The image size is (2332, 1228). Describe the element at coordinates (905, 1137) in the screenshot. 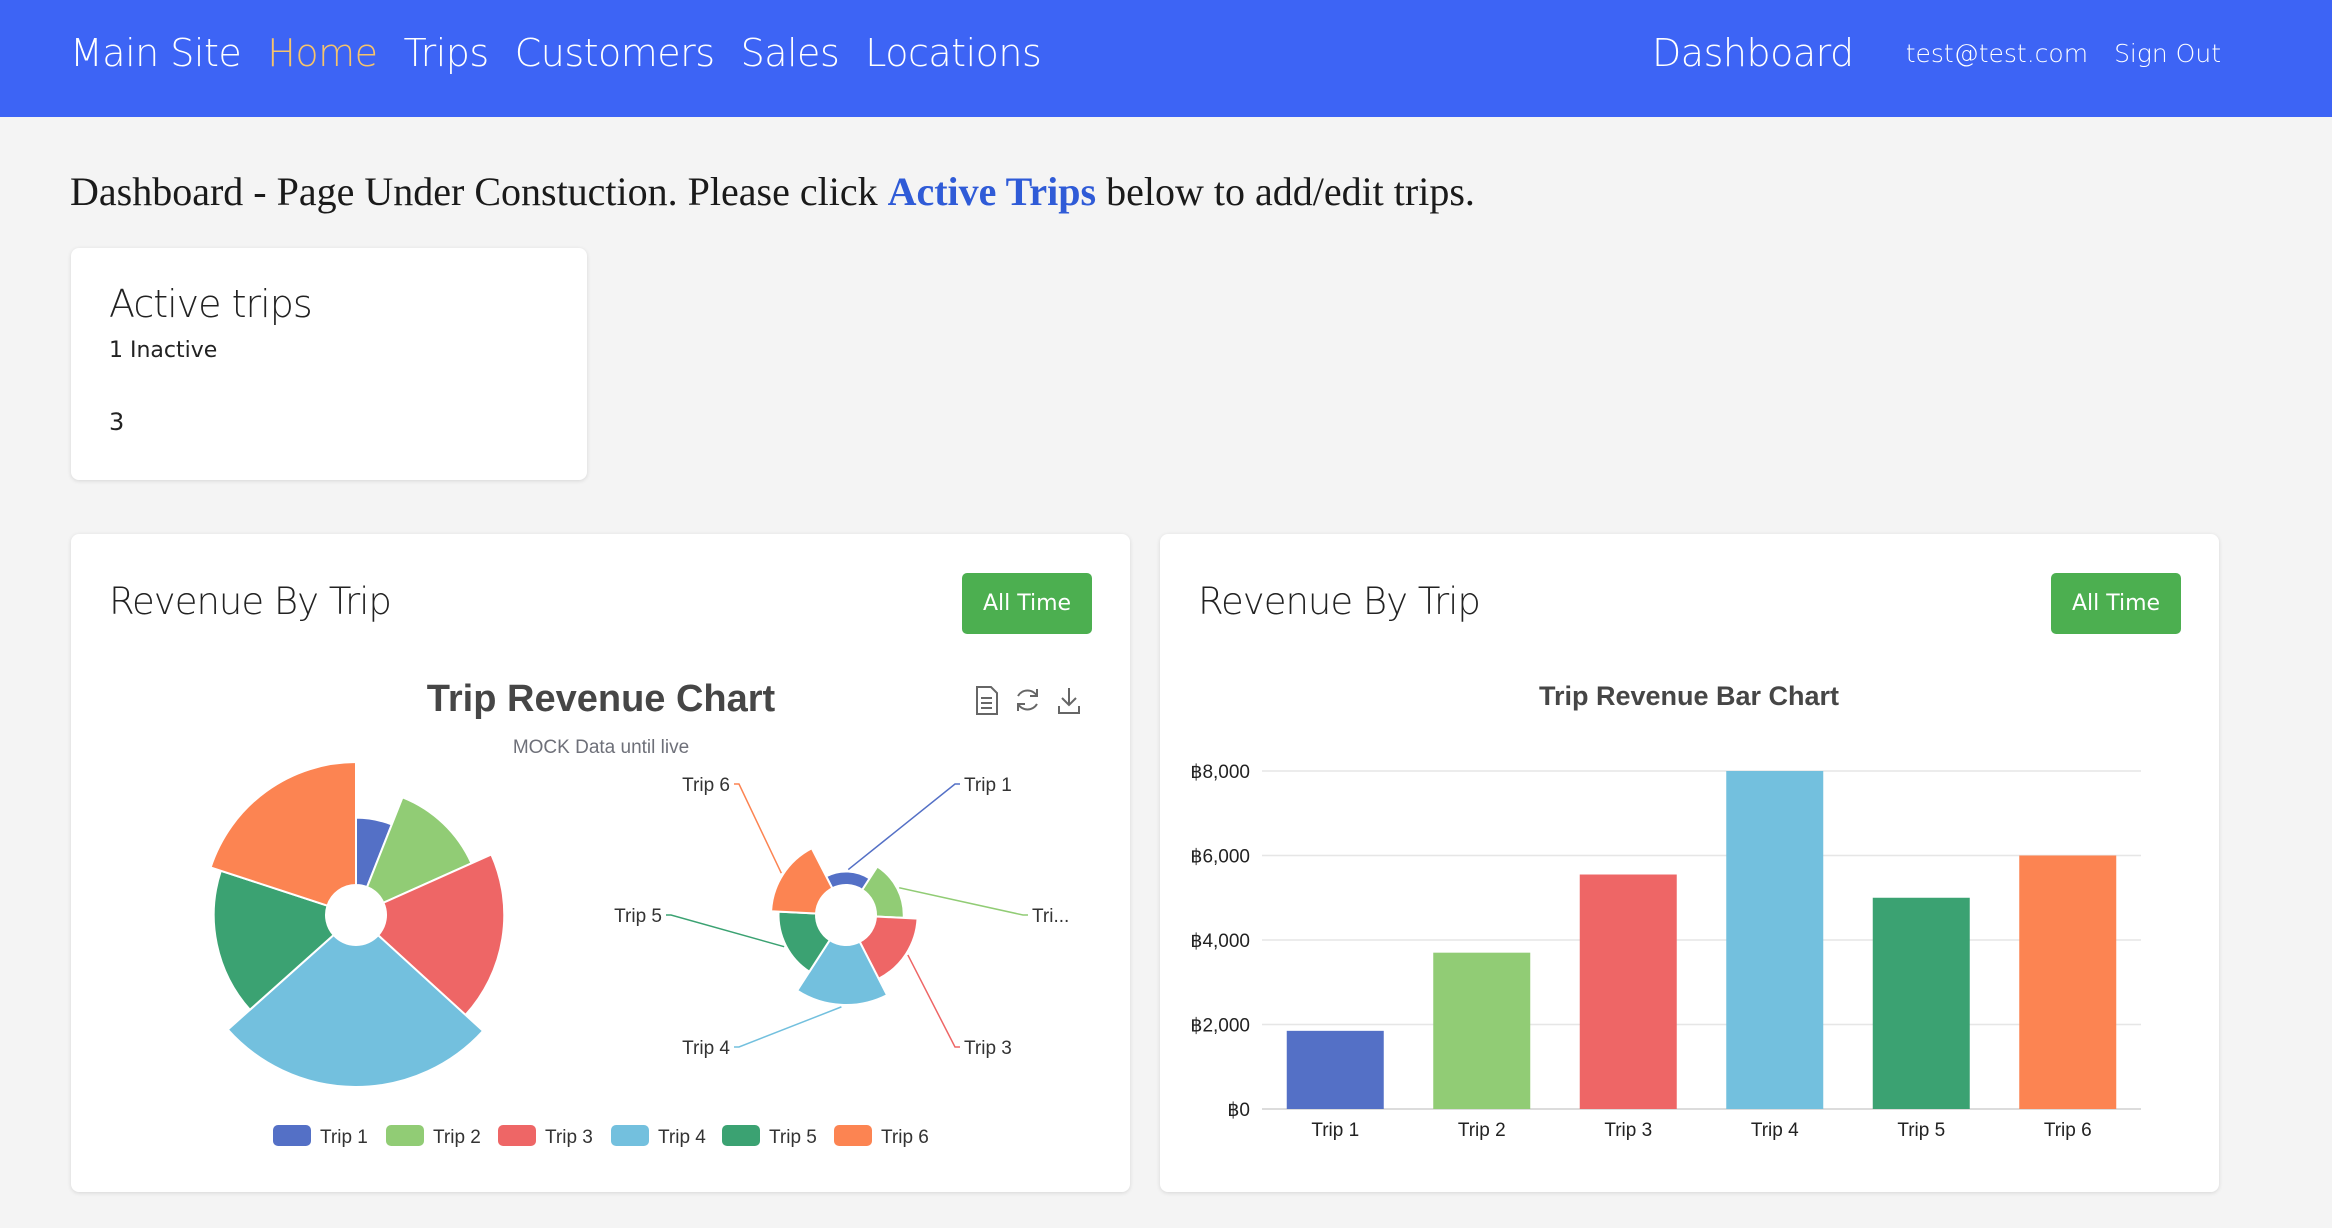

I see `legend-label: Trip 6` at that location.